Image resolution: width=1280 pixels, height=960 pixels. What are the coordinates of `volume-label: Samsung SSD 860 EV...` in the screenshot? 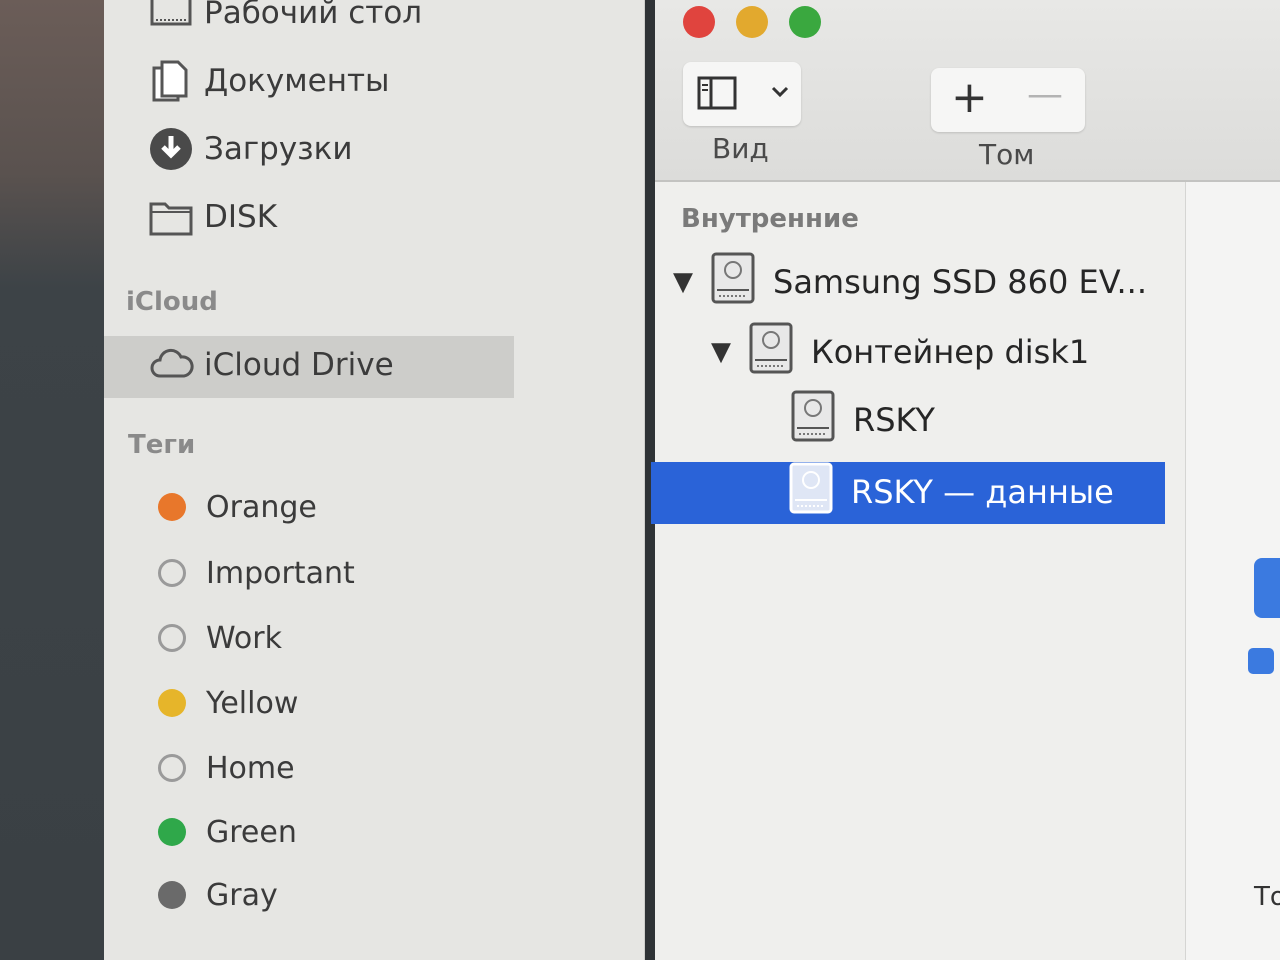 It's located at (960, 282).